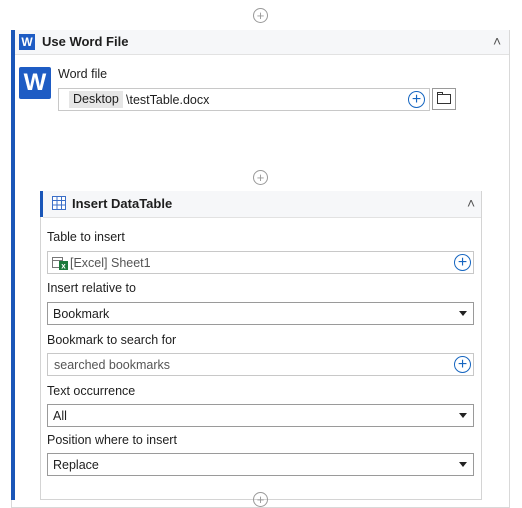 The width and height of the screenshot is (522, 508). I want to click on text-occurrence-label: Text occurrence, so click(91, 391).